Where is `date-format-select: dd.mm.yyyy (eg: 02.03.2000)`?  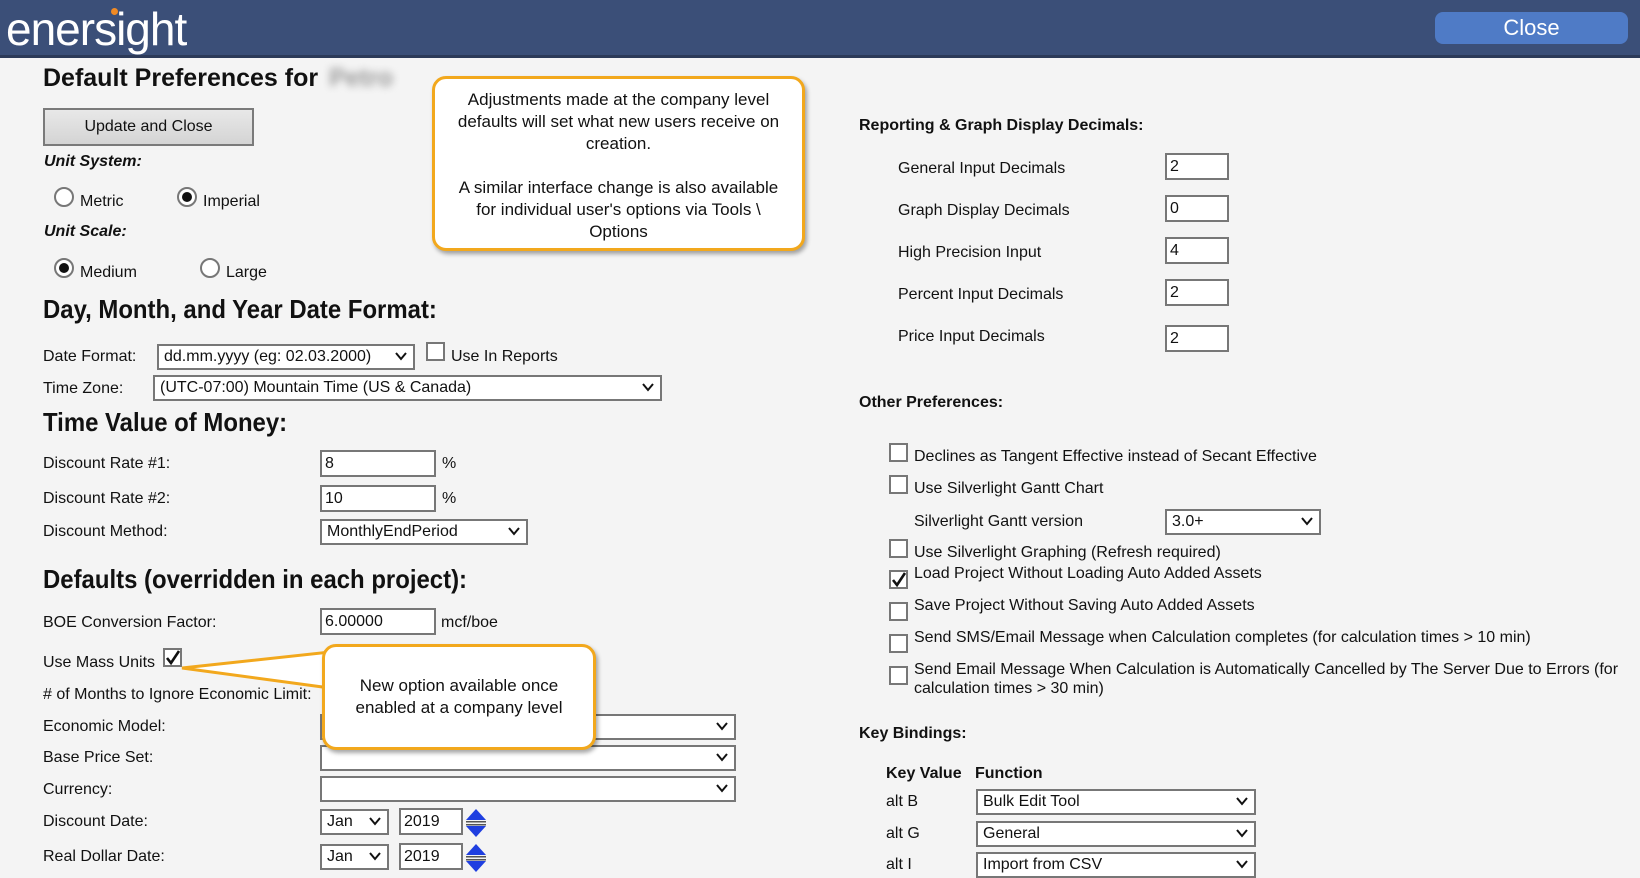
date-format-select: dd.mm.yyyy (eg: 02.03.2000) is located at coordinates (286, 357).